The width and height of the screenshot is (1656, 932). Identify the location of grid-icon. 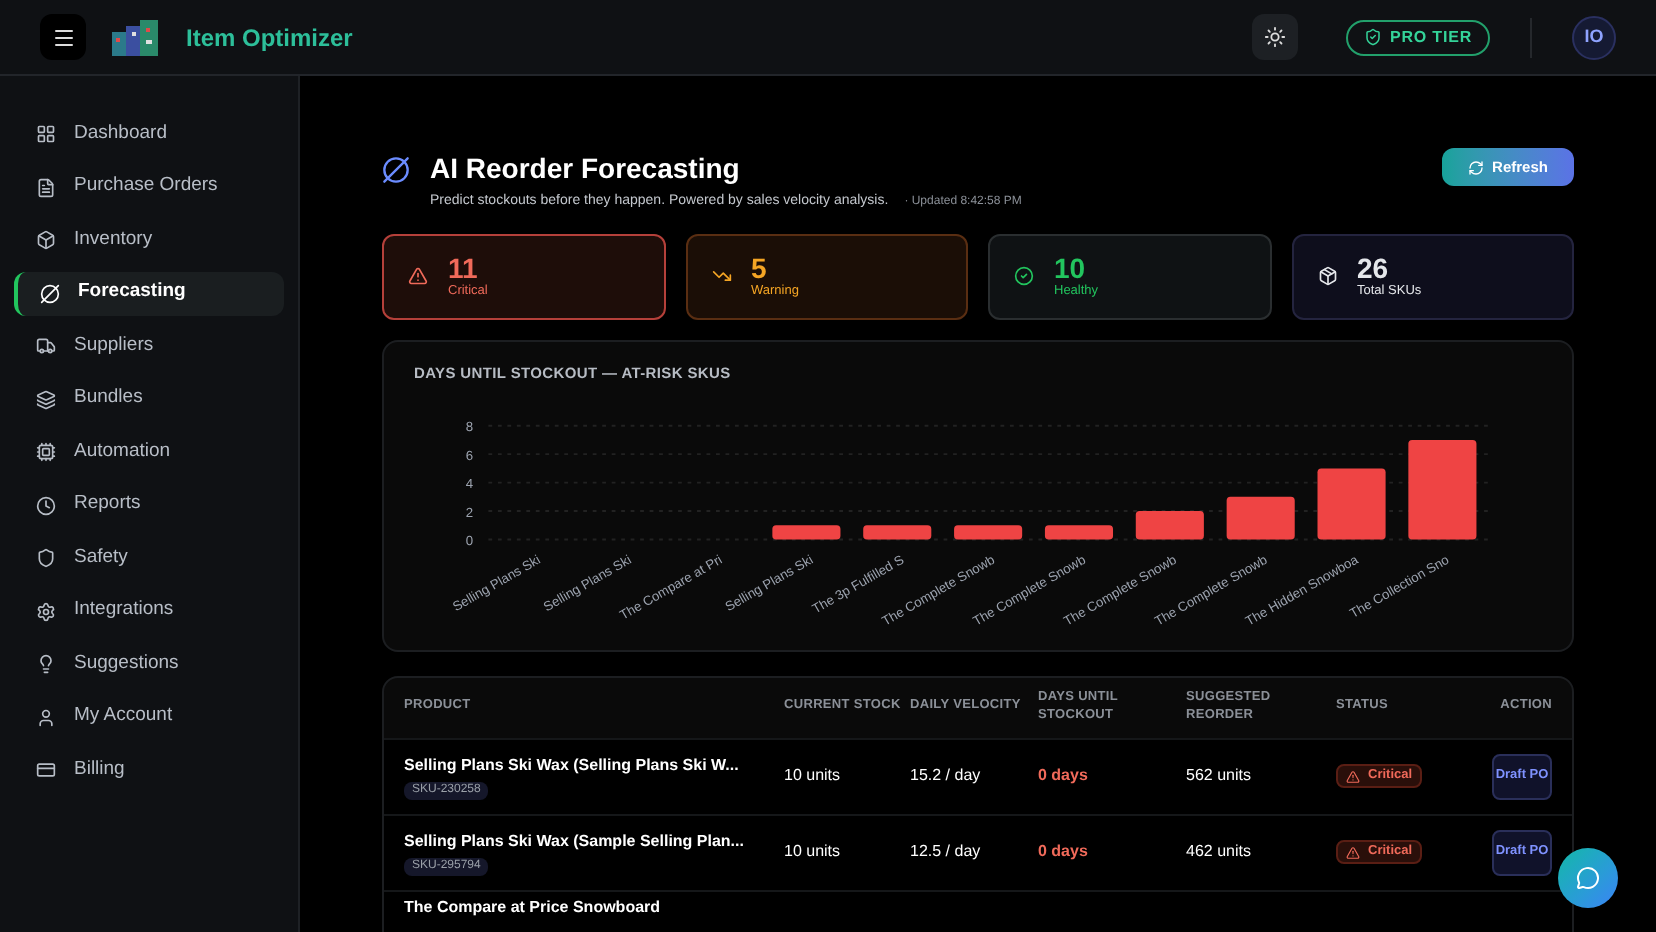
(46, 134).